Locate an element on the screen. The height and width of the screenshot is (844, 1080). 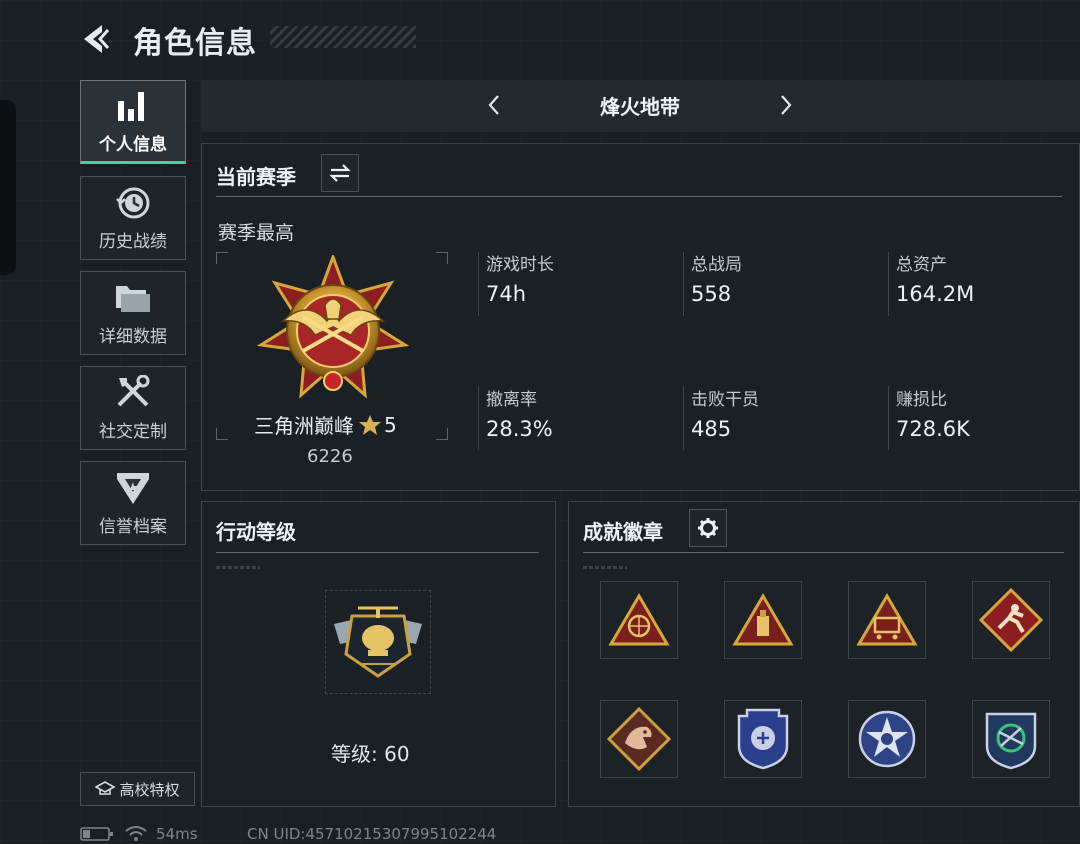
sidebar-item-detail-data: 详细数据 is located at coordinates (133, 313).